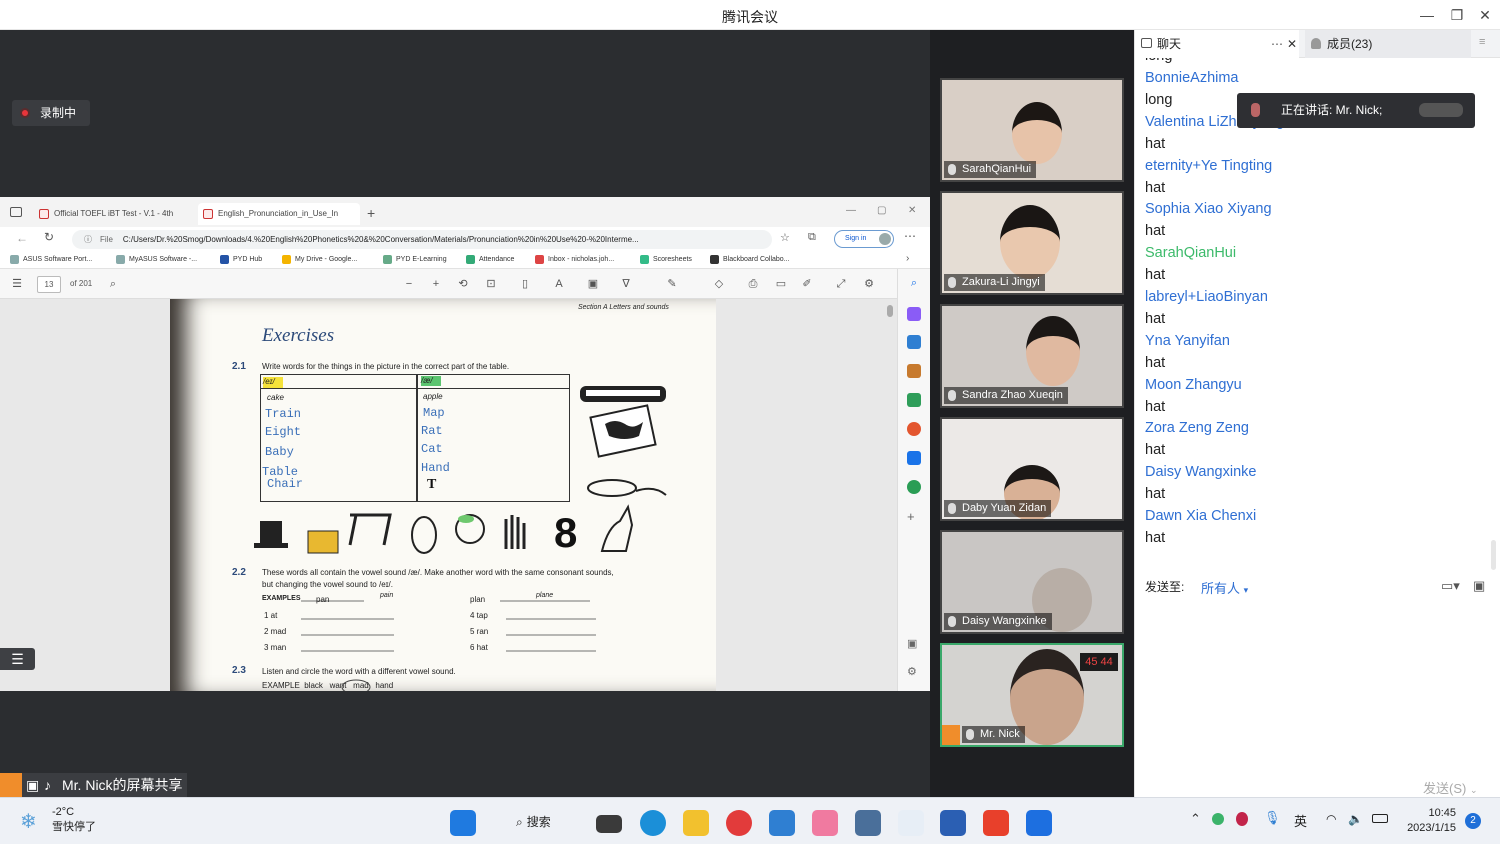 The width and height of the screenshot is (1500, 844). What do you see at coordinates (463, 823) in the screenshot?
I see `start-icon` at bounding box center [463, 823].